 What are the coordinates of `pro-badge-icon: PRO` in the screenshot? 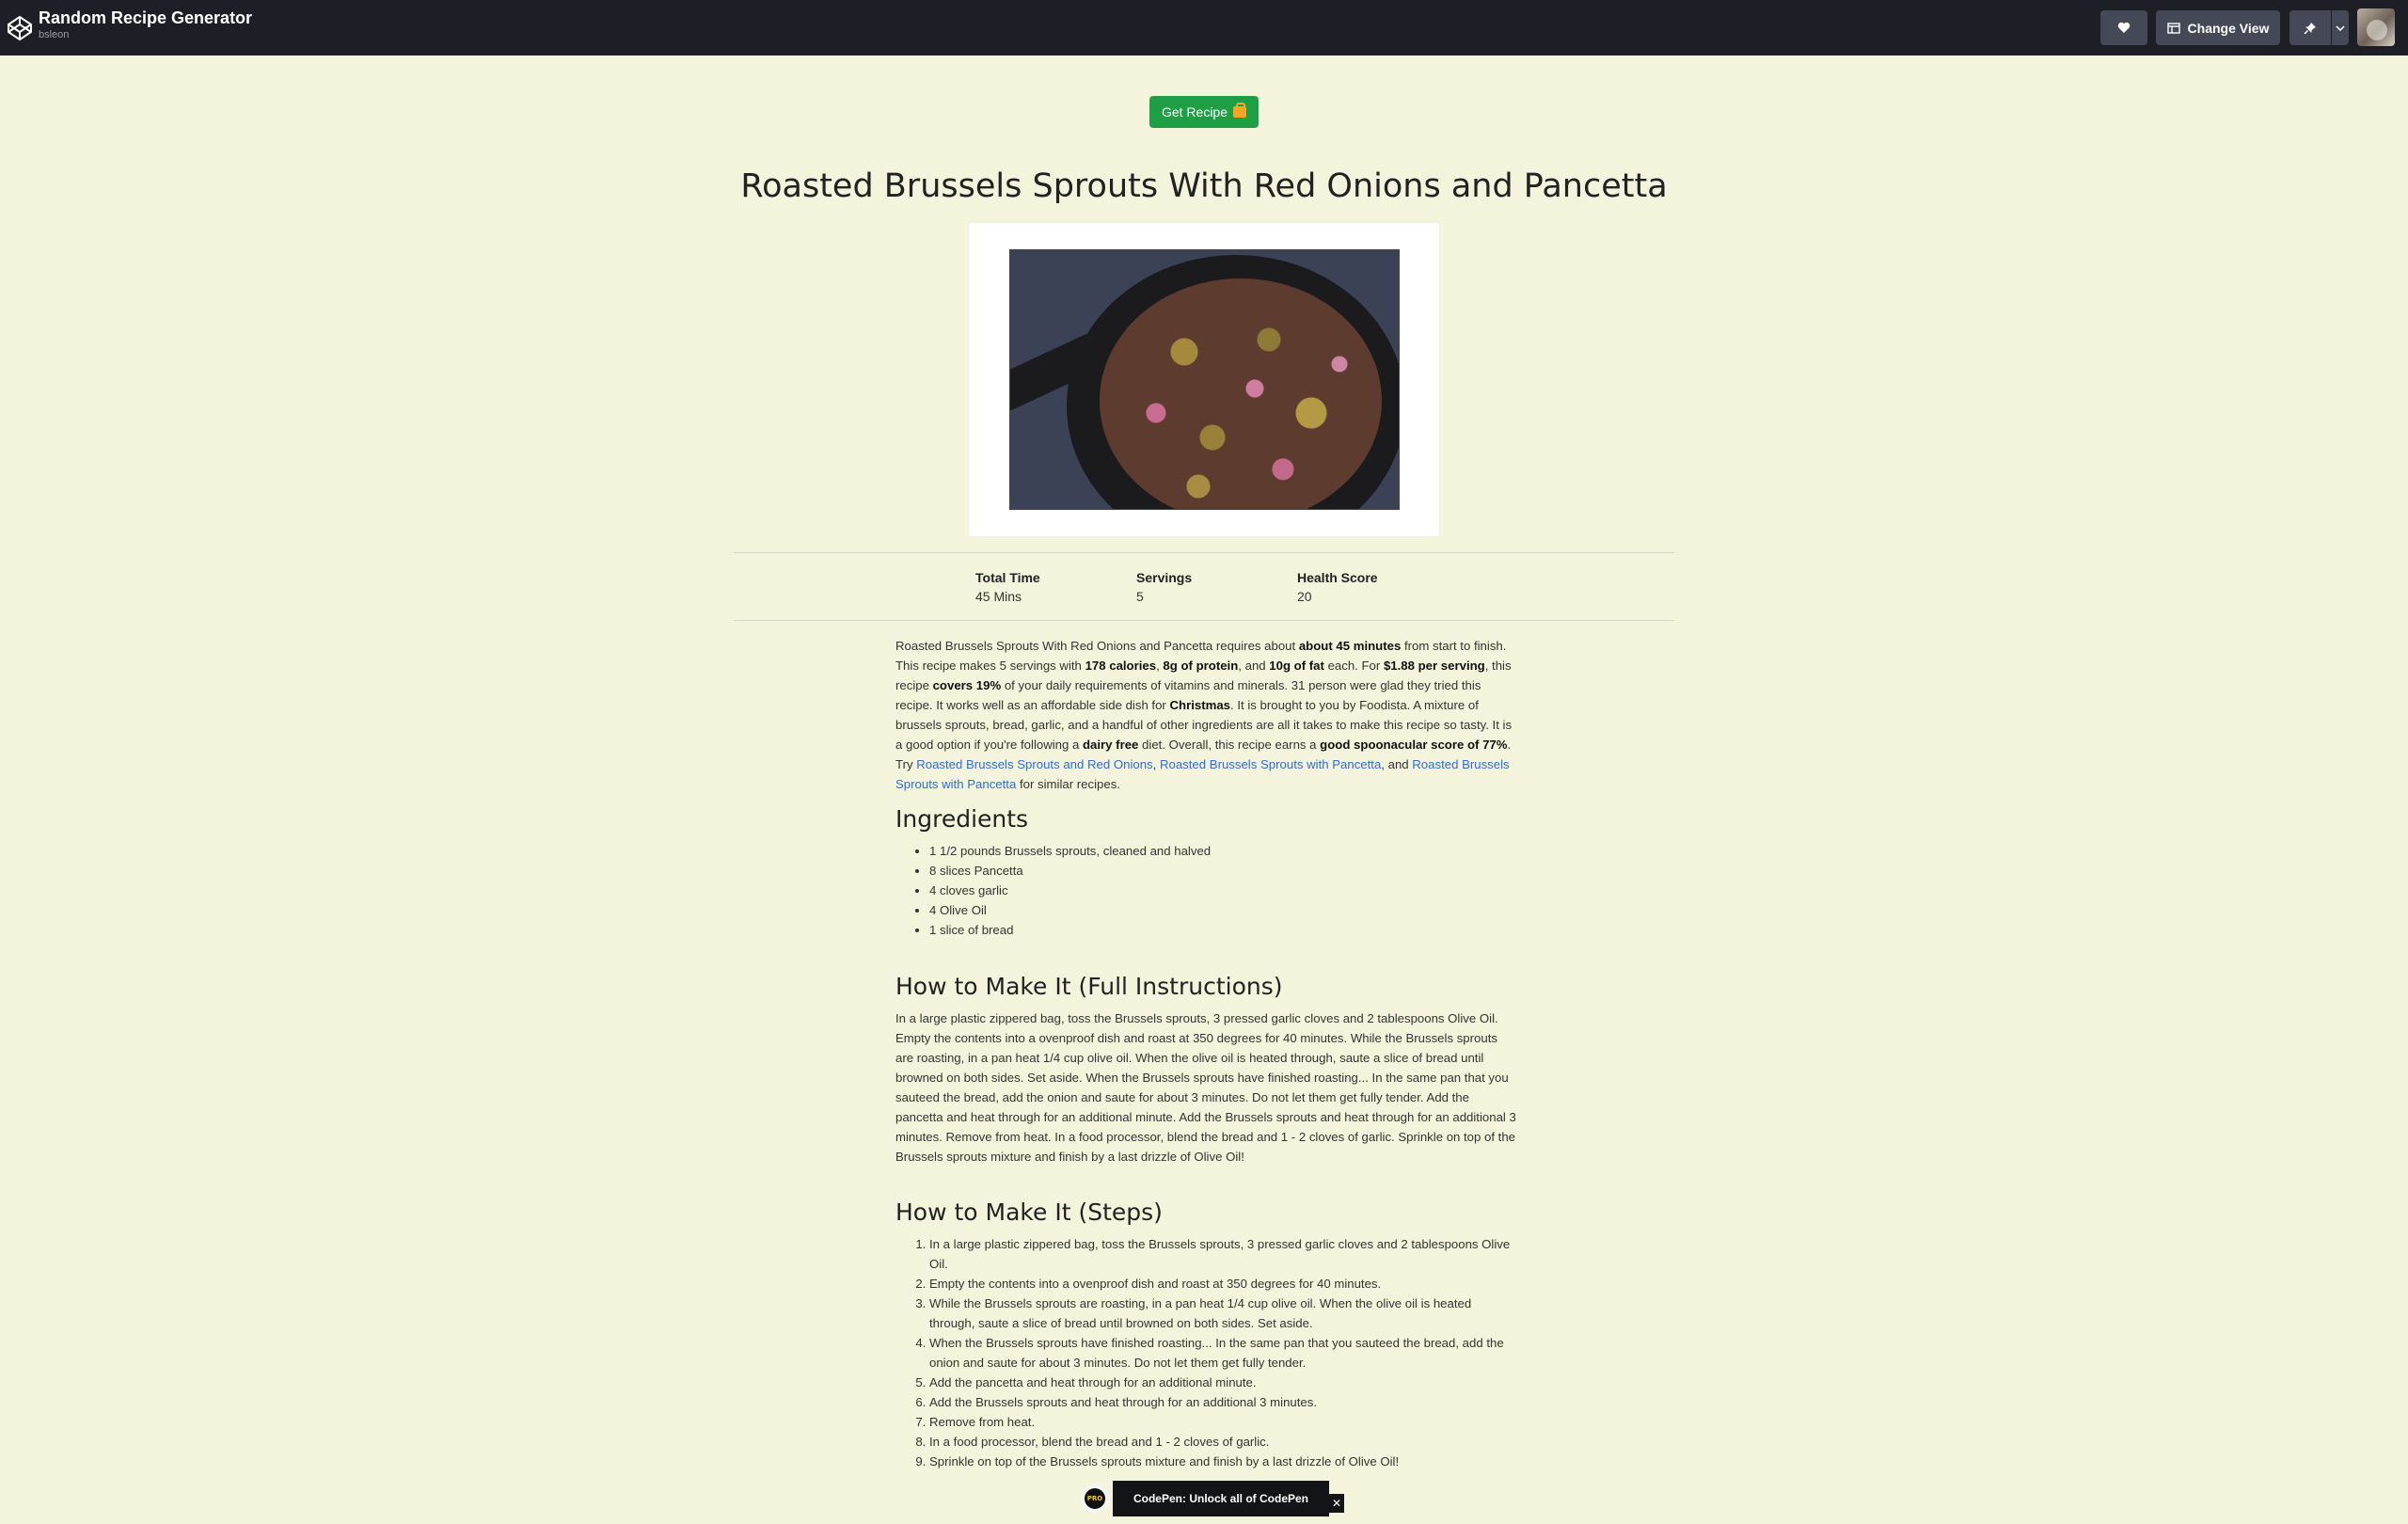 It's located at (1095, 1499).